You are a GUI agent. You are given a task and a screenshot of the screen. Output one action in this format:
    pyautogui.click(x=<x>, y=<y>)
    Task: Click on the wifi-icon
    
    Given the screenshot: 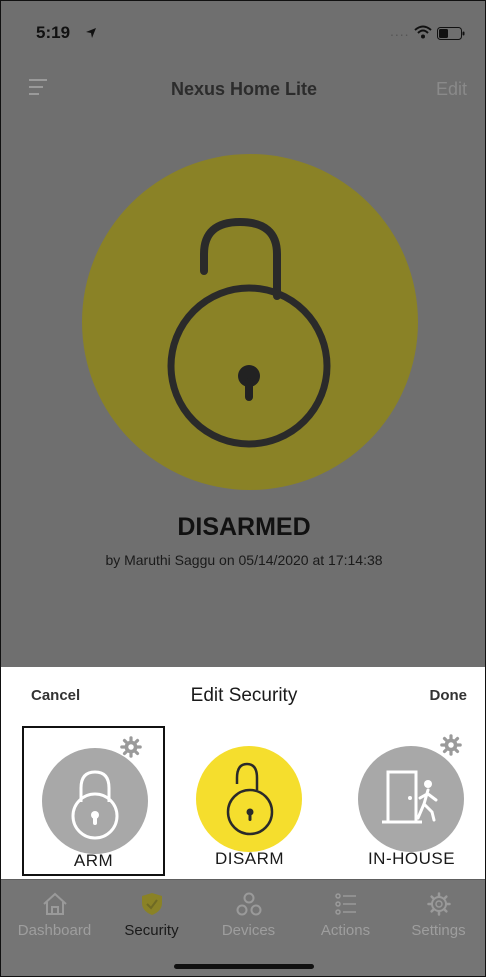 What is the action you would take?
    pyautogui.click(x=423, y=32)
    